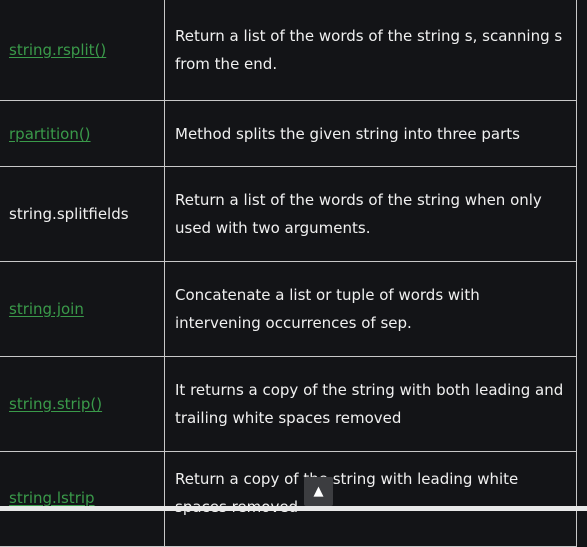 This screenshot has height=547, width=587. I want to click on method-name-cell: string.splitfields, so click(82, 214).